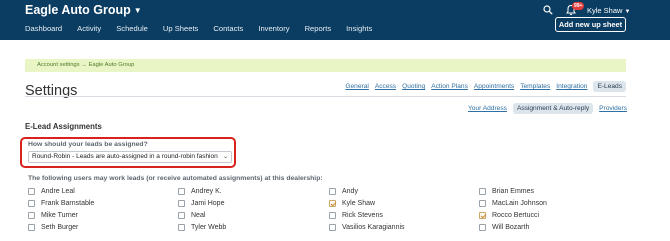 This screenshot has height=241, width=670. Describe the element at coordinates (350, 191) in the screenshot. I see `user-name-label: Andy` at that location.